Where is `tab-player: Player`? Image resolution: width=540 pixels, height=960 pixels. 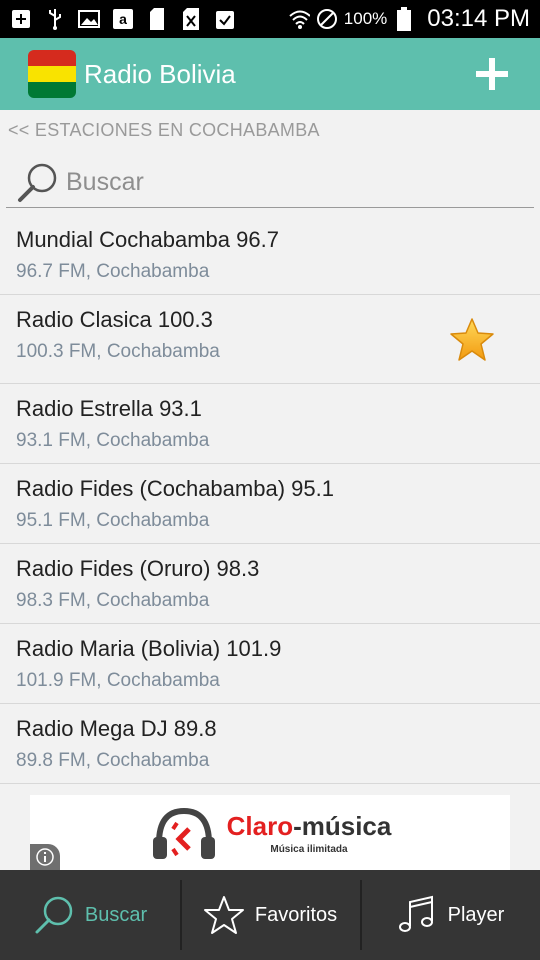
tab-player: Player is located at coordinates (450, 915).